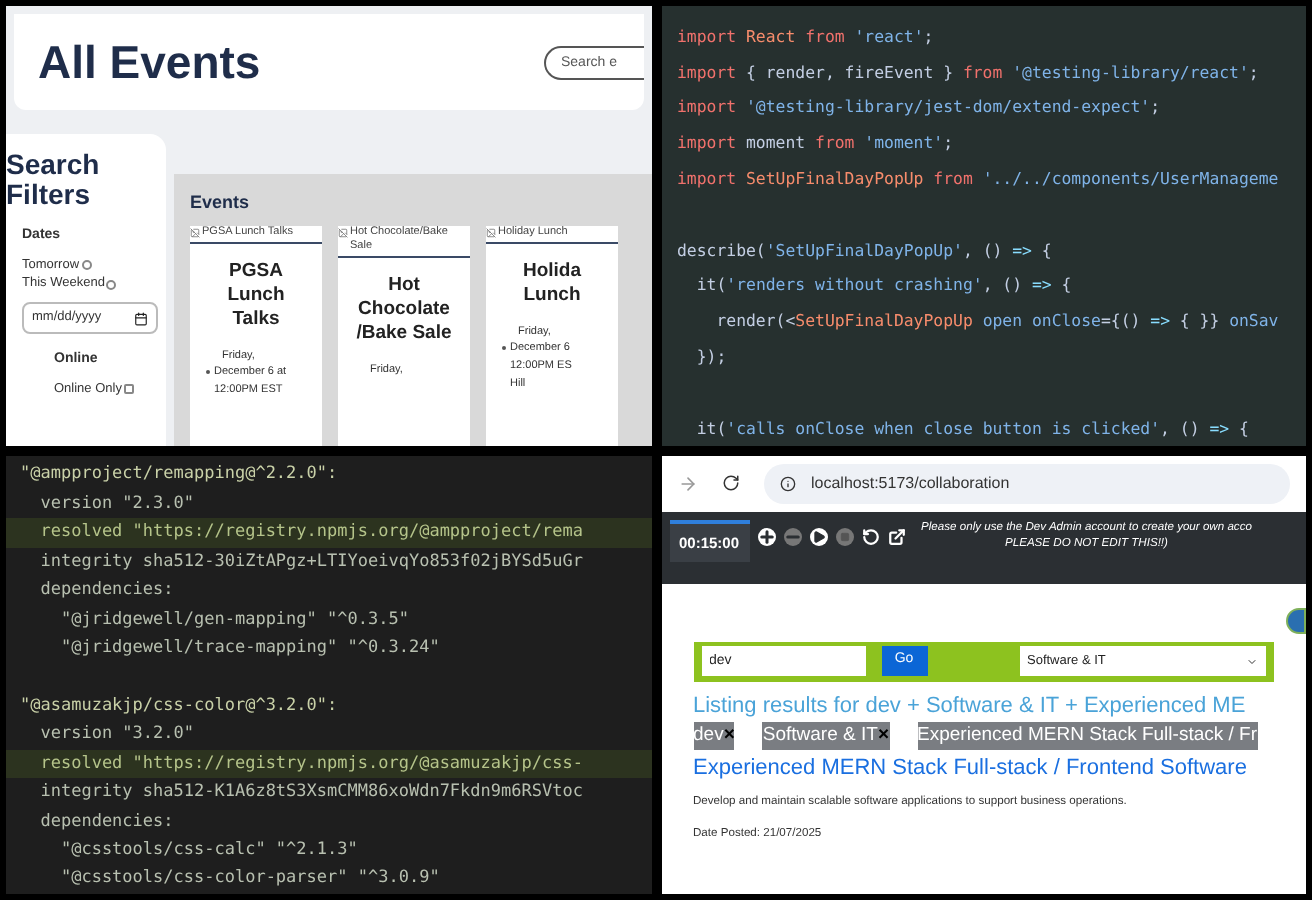 Image resolution: width=1312 pixels, height=900 pixels. What do you see at coordinates (787, 483) in the screenshot?
I see `info-icon` at bounding box center [787, 483].